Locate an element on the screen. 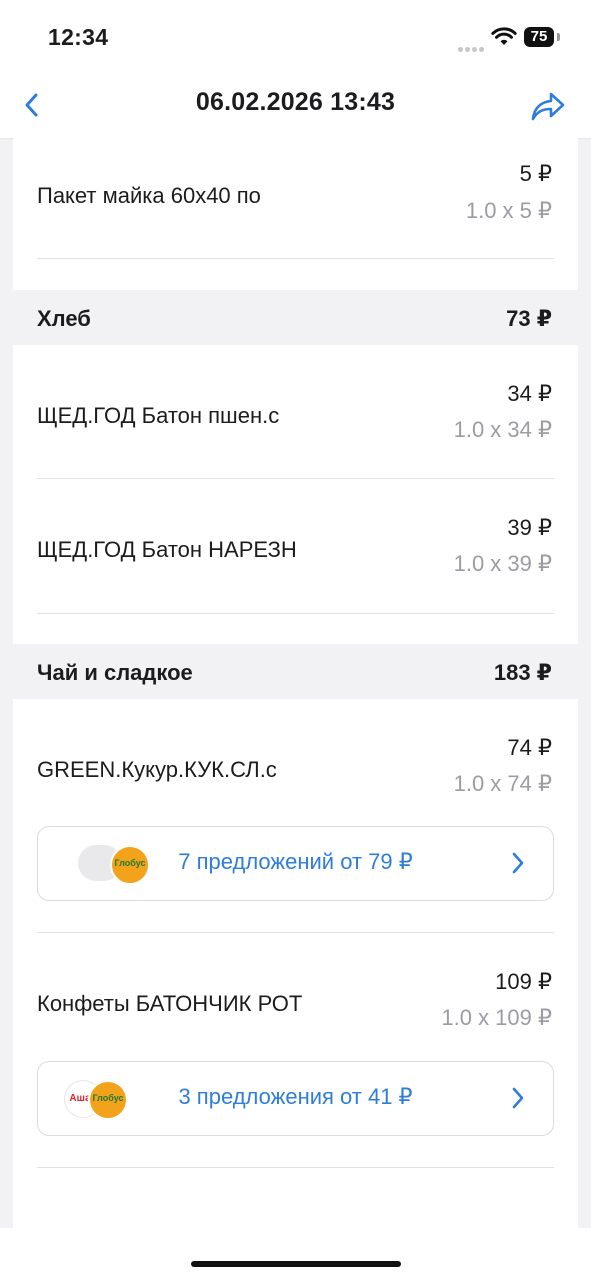  home-indicator is located at coordinates (296, 1264).